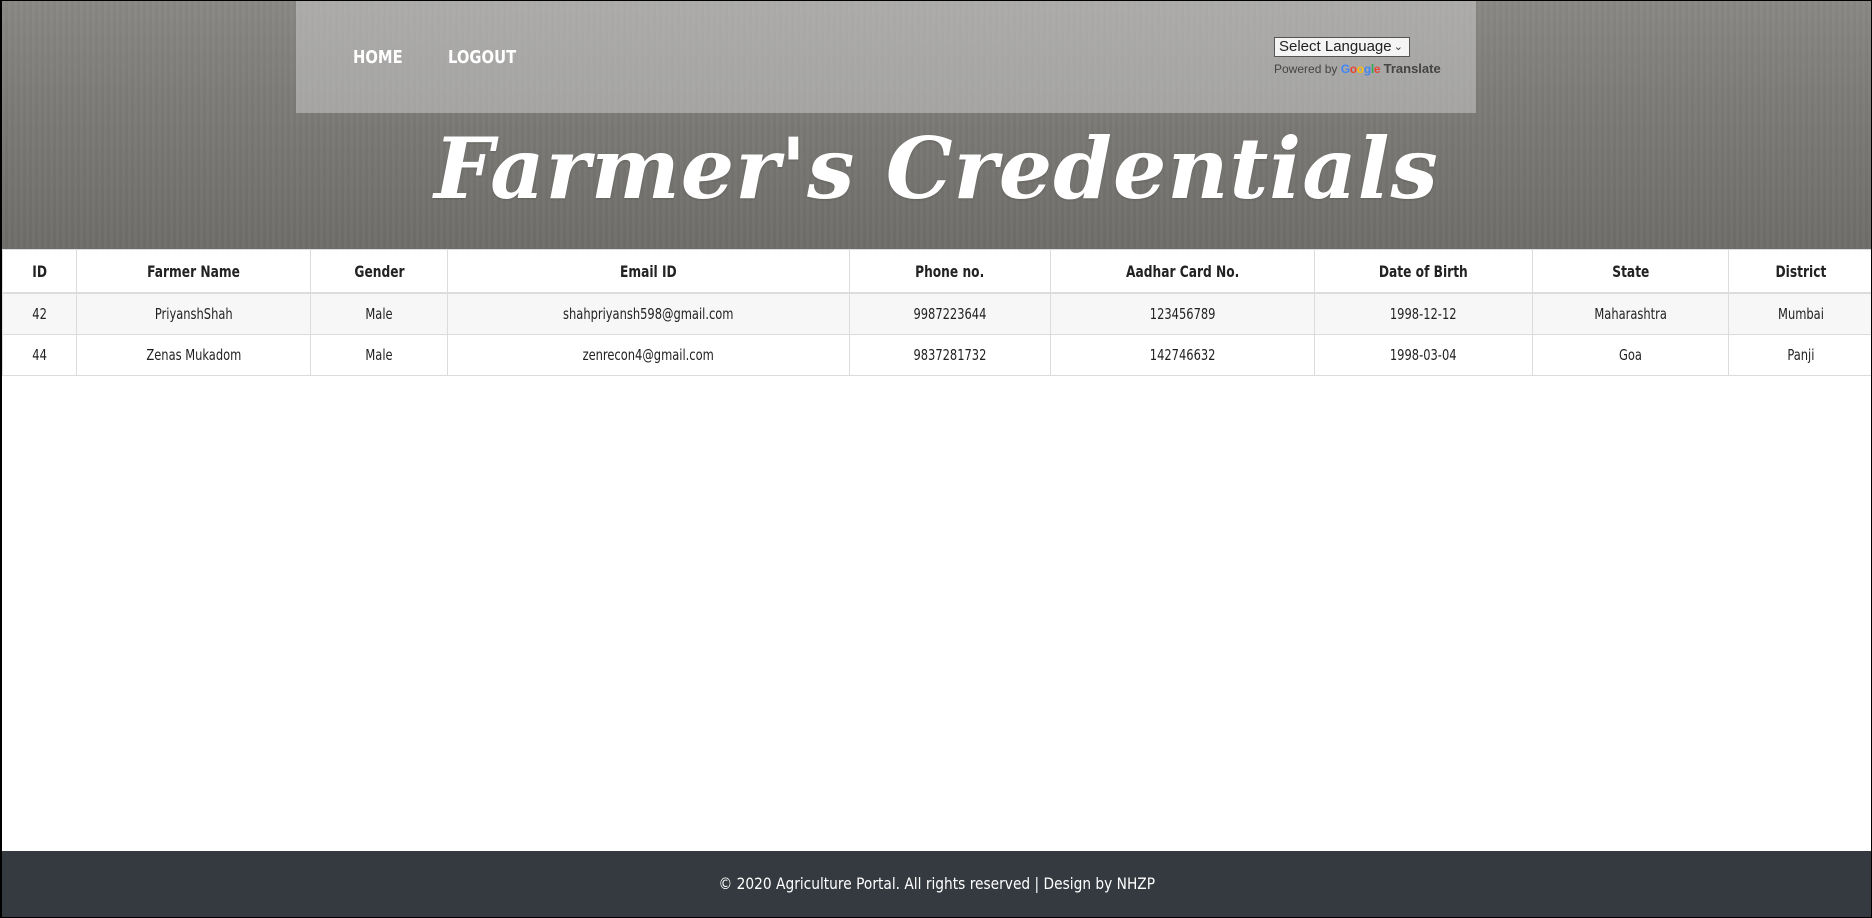 This screenshot has width=1872, height=918. I want to click on translate-link: Translate, so click(1412, 68).